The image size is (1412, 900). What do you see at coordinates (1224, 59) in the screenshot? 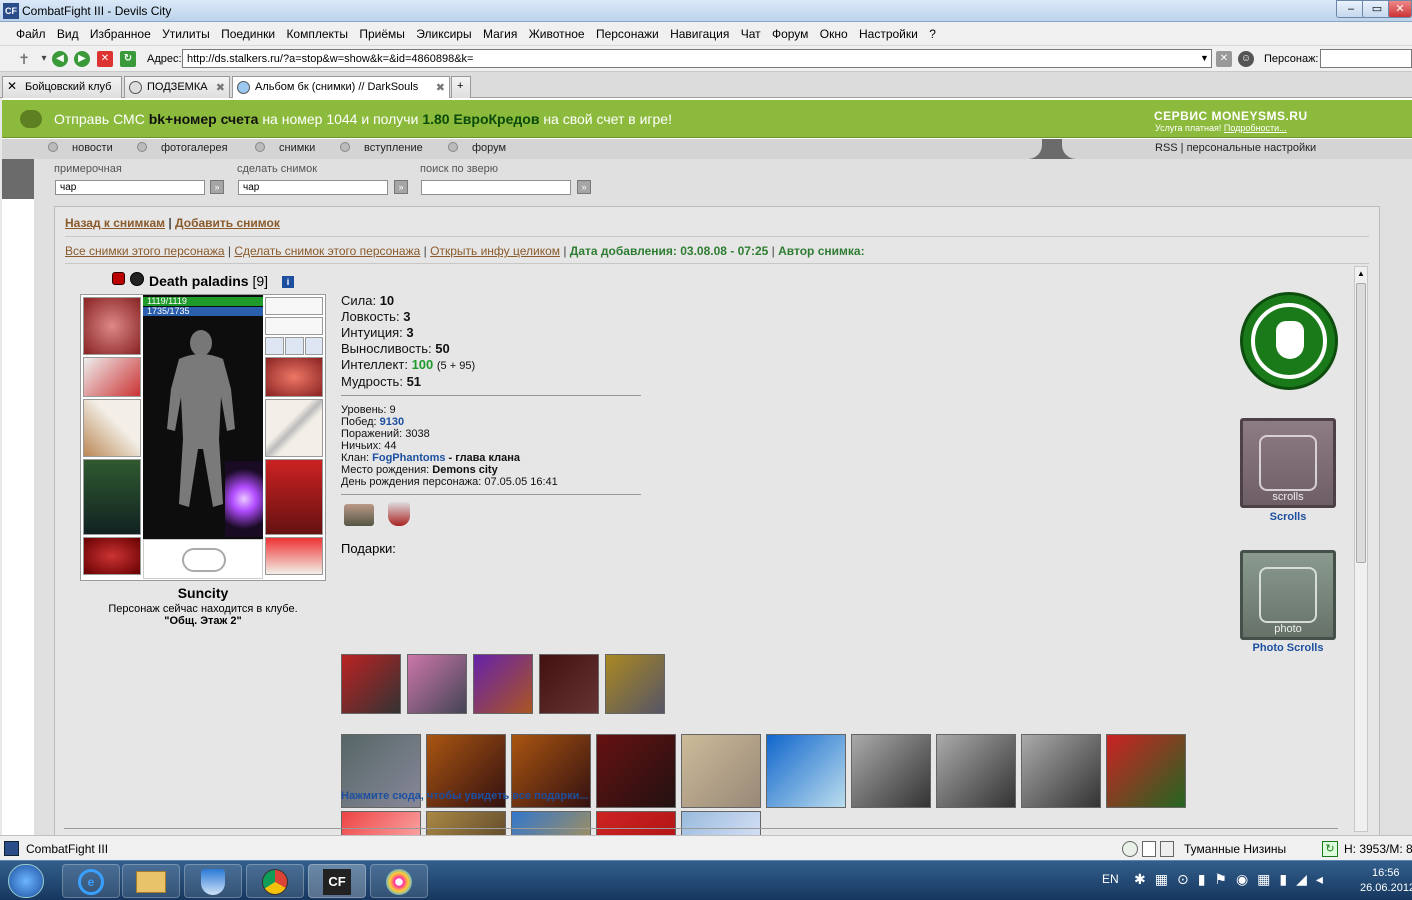
I see `clear-icon: ✕` at bounding box center [1224, 59].